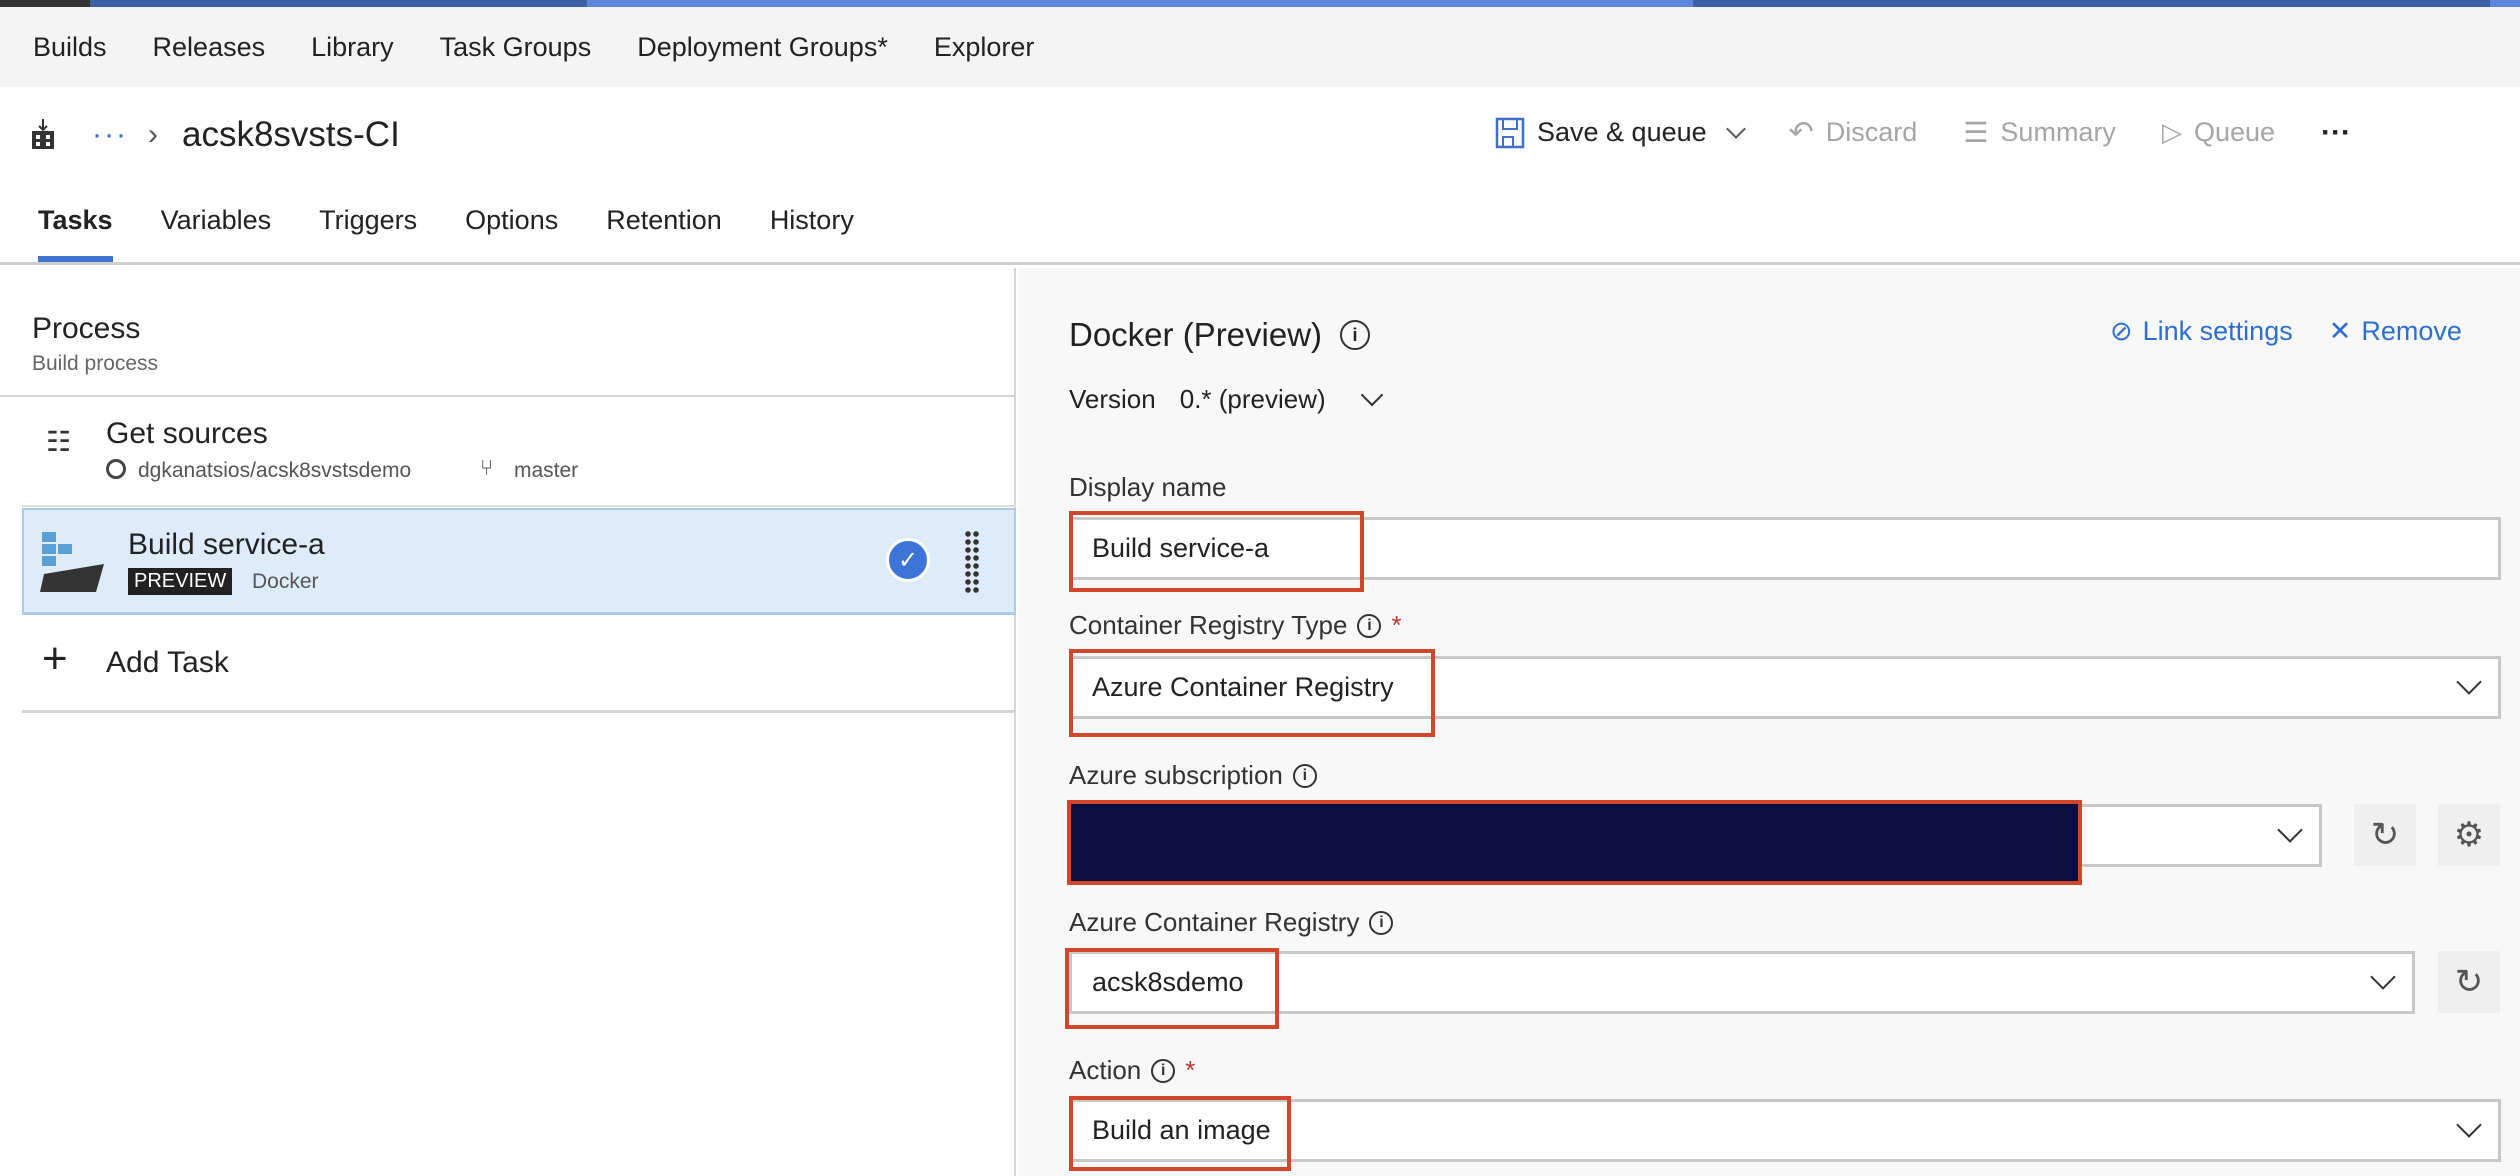  What do you see at coordinates (209, 47) in the screenshot?
I see `nav-releases: Releases` at bounding box center [209, 47].